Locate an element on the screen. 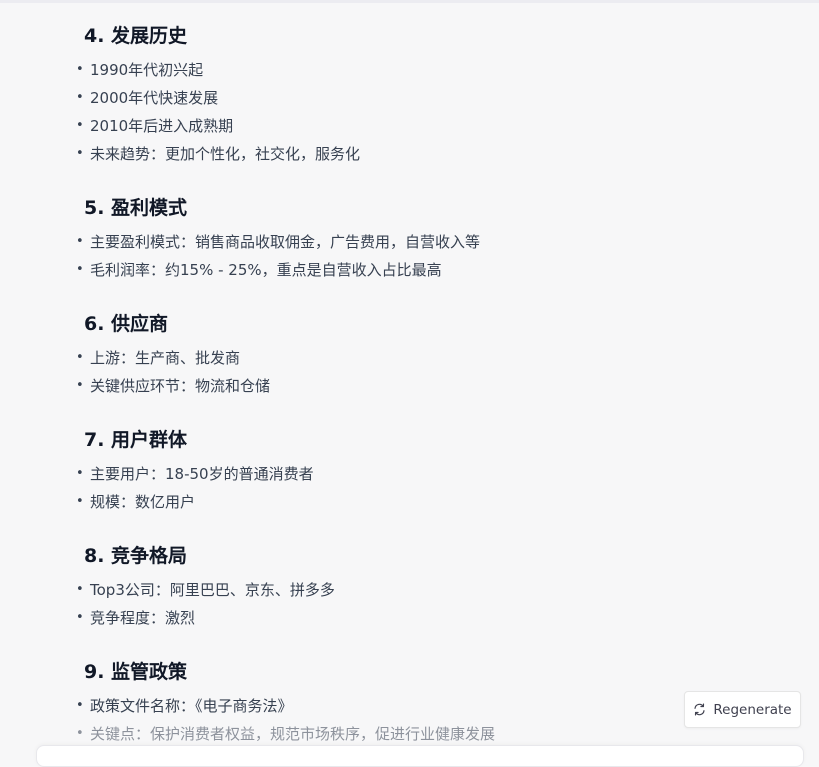 The image size is (819, 767). list-item: • 关键供应环节：物流和仓储 is located at coordinates (173, 386).